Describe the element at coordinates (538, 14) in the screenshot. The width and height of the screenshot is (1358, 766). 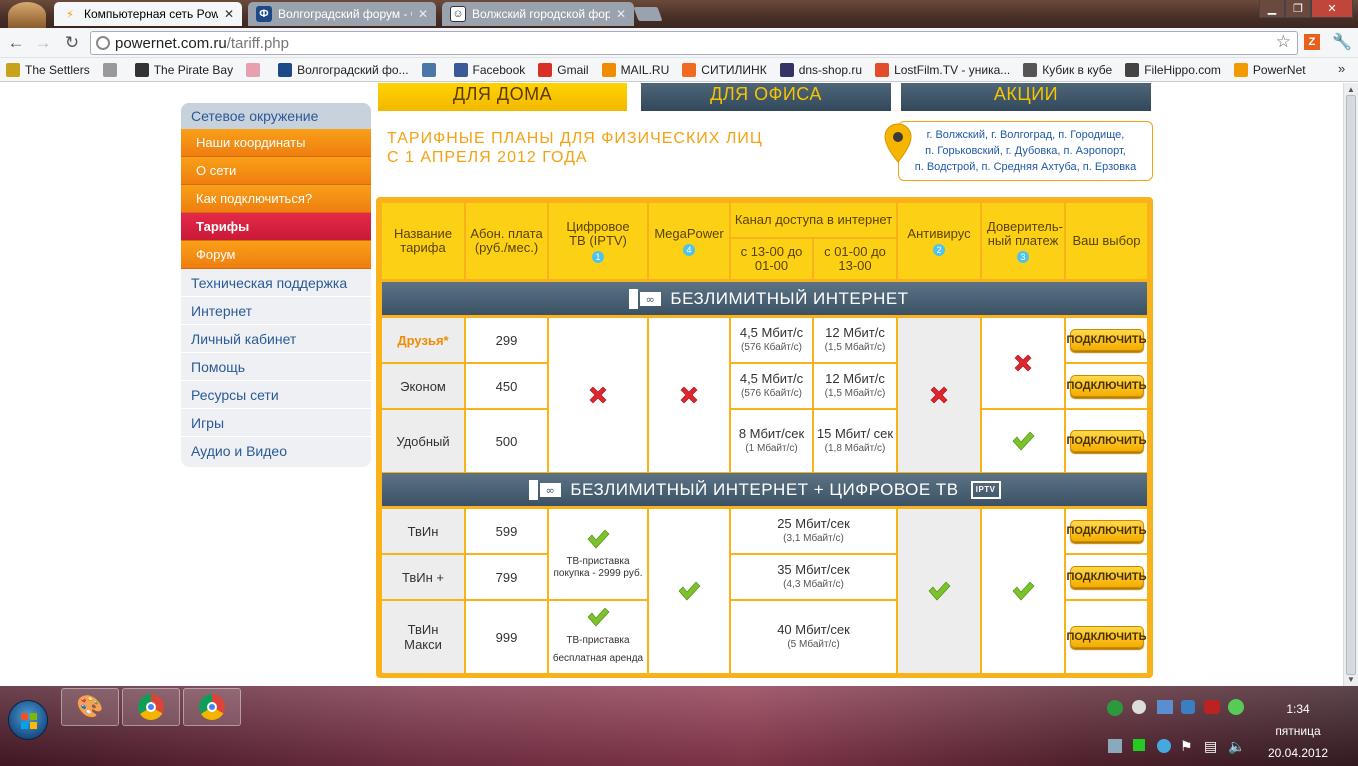
I see `browser-tab: ☺ Волжский городской фор ✕` at that location.